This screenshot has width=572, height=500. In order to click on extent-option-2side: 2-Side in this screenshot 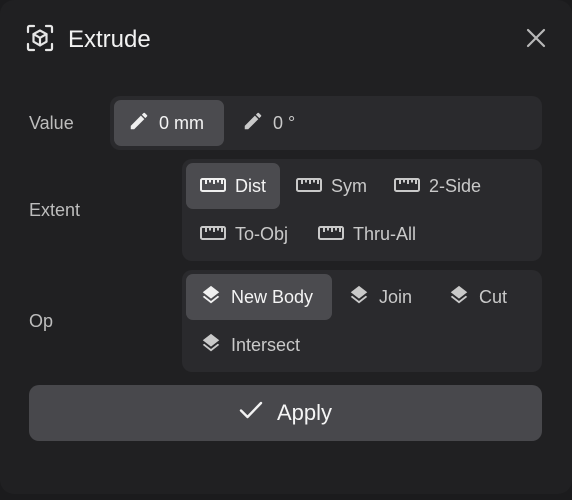, I will do `click(440, 186)`.